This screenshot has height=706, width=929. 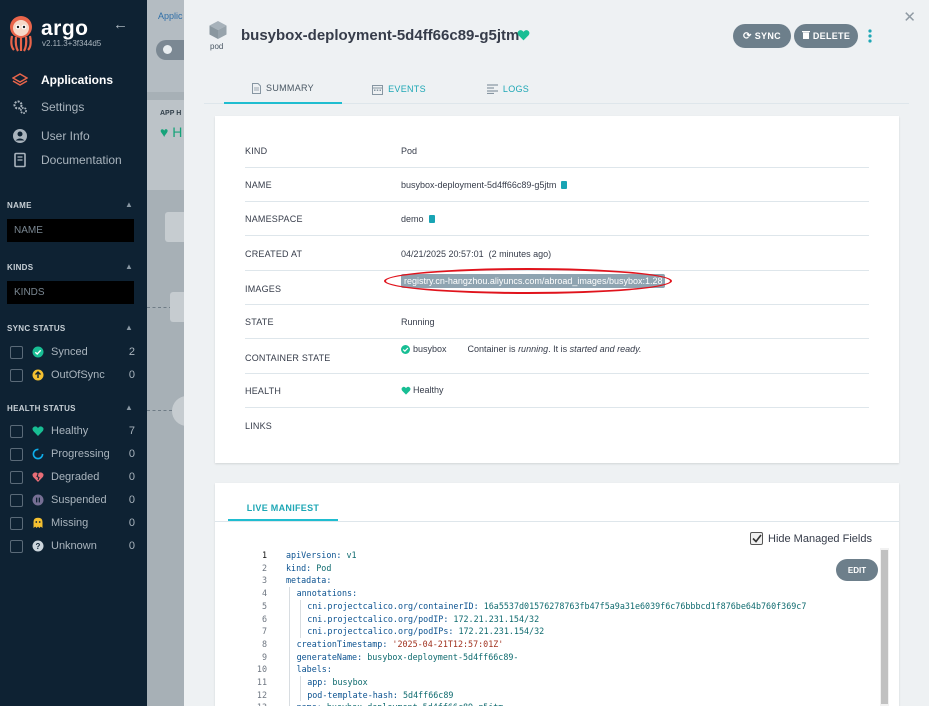 What do you see at coordinates (552, 555) in the screenshot?
I see `yaml-line: 1 apiVersion: v1` at bounding box center [552, 555].